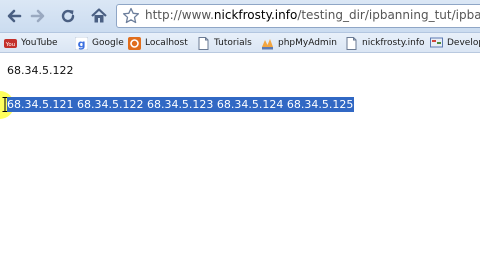 This screenshot has height=270, width=480. I want to click on back-arrow-icon, so click(14, 16).